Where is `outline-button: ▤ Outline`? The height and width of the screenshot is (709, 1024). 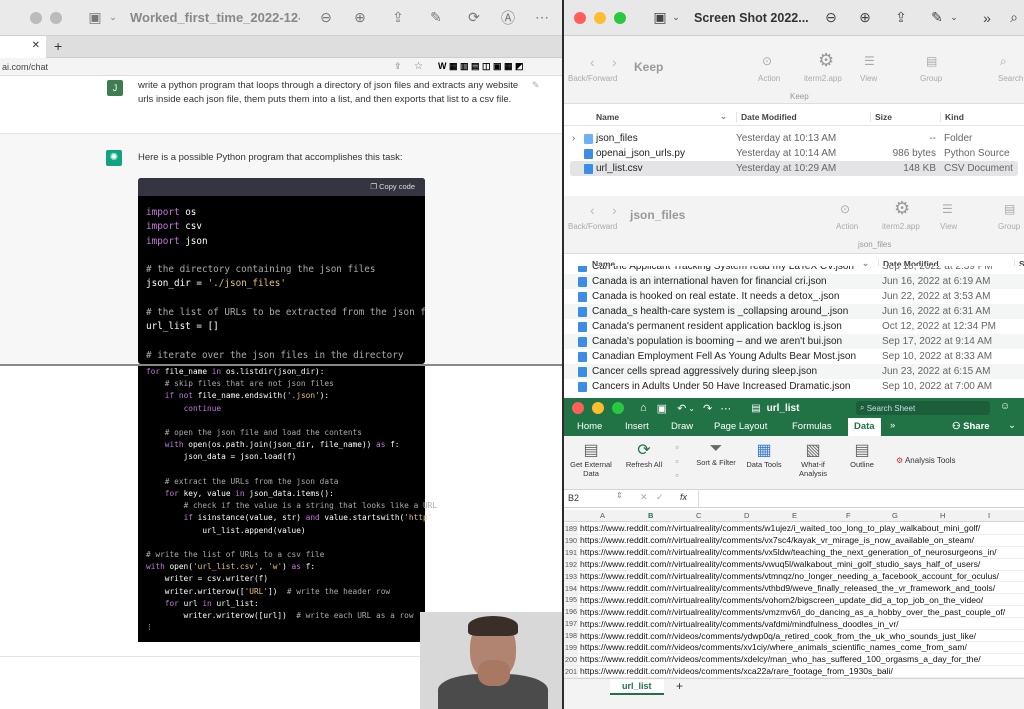 outline-button: ▤ Outline is located at coordinates (862, 454).